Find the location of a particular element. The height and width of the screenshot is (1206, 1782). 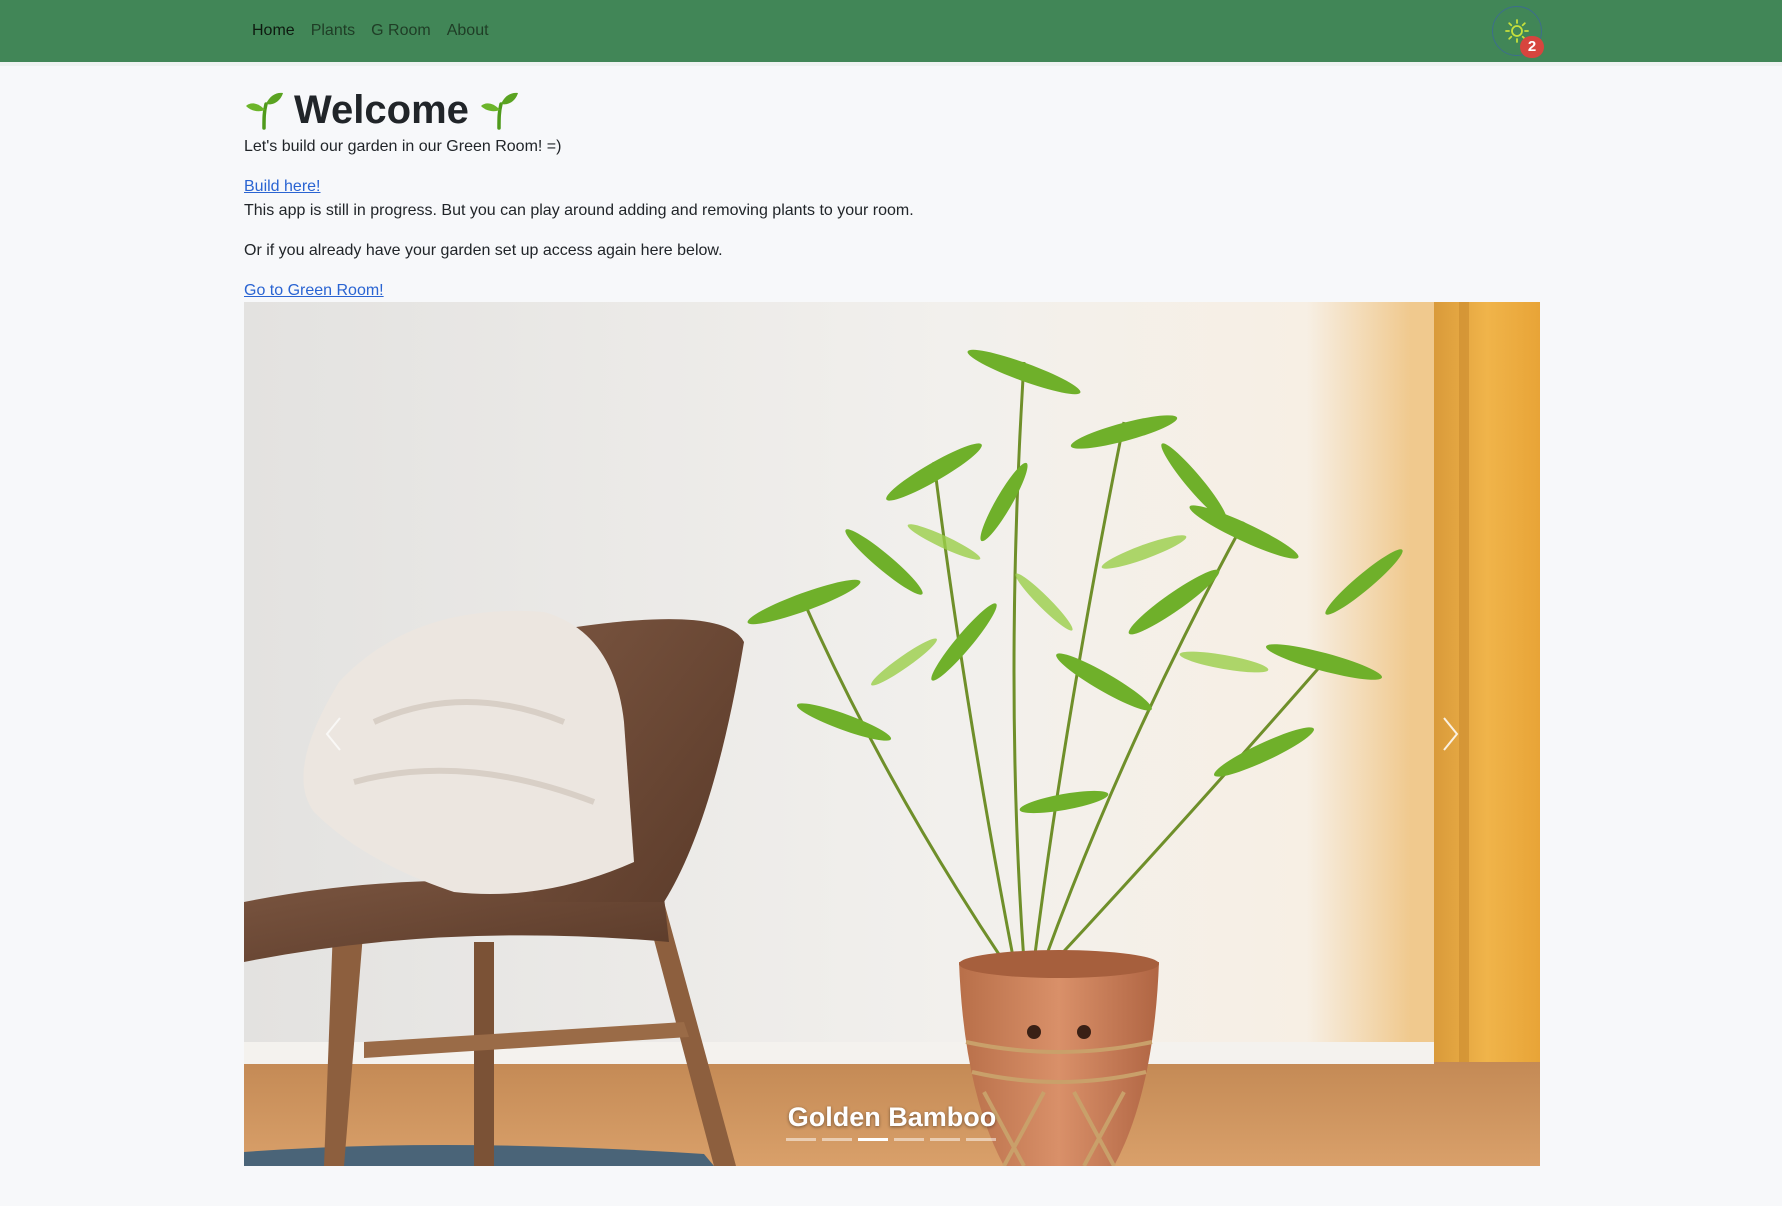

nav-link-plants: Plants is located at coordinates (333, 31).